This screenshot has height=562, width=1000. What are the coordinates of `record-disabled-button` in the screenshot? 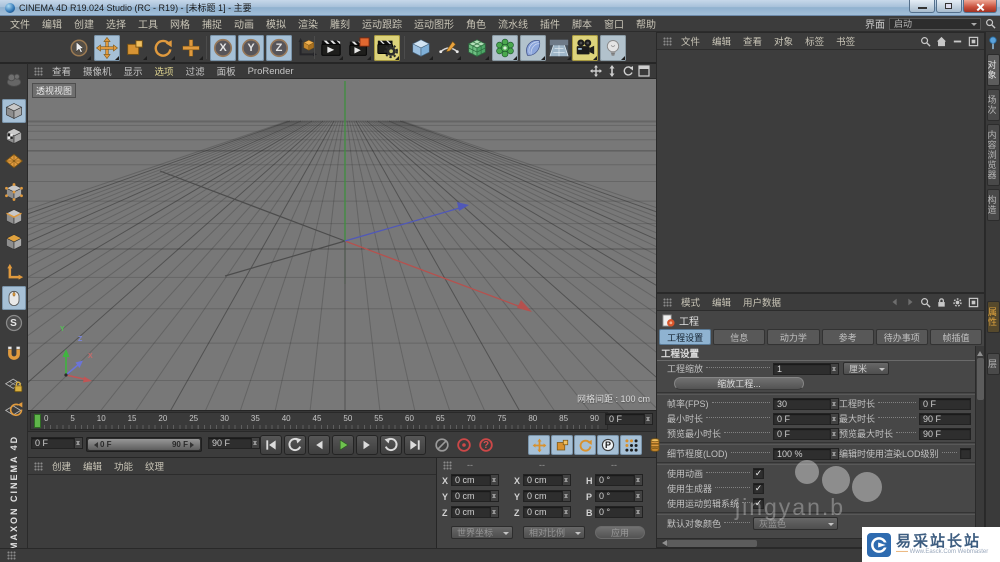 It's located at (442, 445).